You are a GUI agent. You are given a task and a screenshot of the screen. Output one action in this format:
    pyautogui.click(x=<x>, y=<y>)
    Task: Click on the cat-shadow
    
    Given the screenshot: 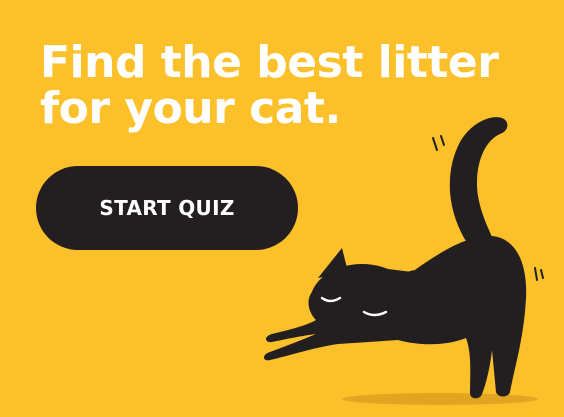 What is the action you would take?
    pyautogui.click(x=440, y=399)
    